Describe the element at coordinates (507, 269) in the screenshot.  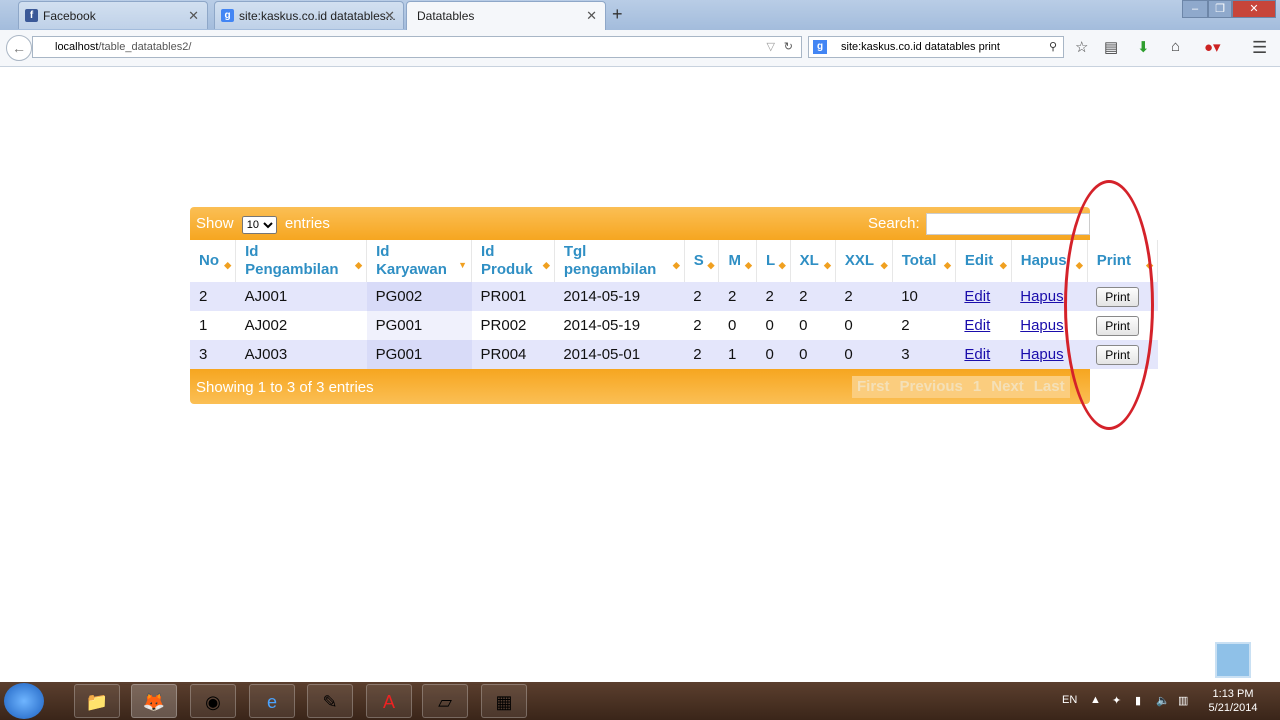
I see `column-header-label: Produk` at that location.